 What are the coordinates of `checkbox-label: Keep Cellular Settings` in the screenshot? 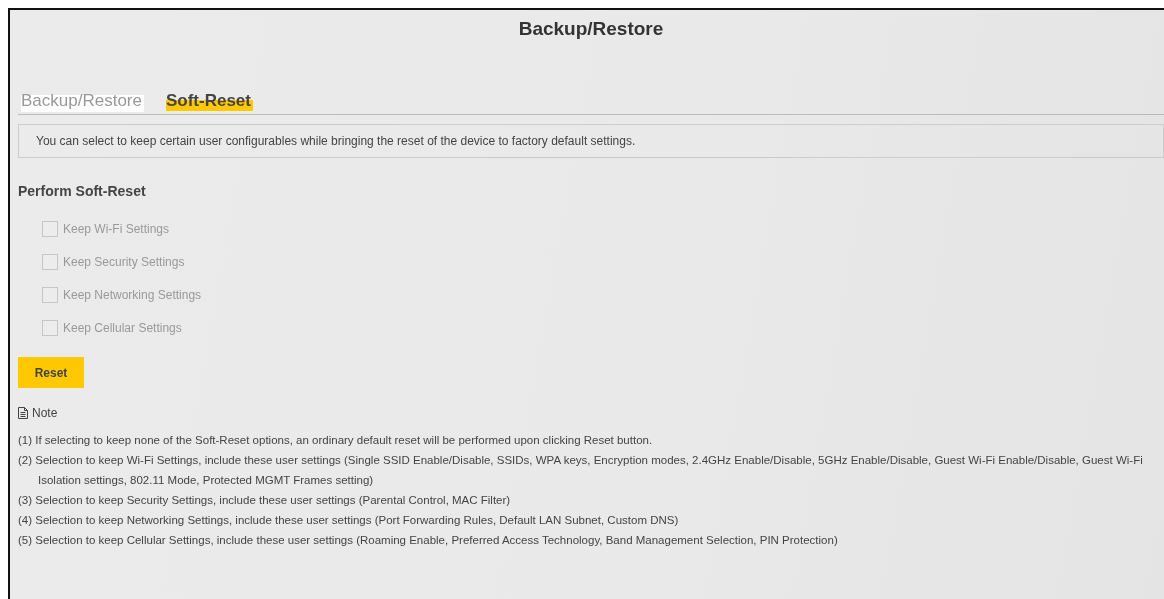 It's located at (122, 328).